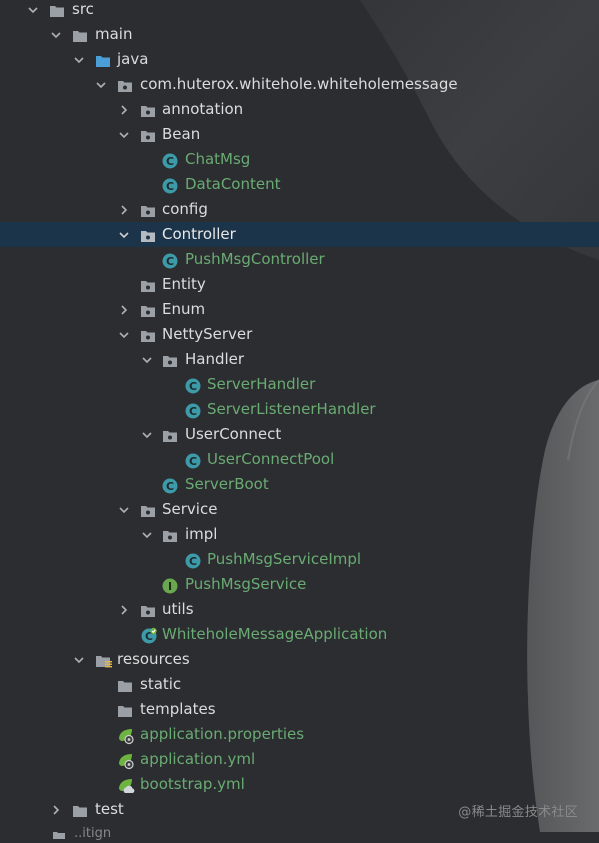 This screenshot has height=843, width=599. Describe the element at coordinates (299, 684) in the screenshot. I see `tree-row-static: static` at that location.